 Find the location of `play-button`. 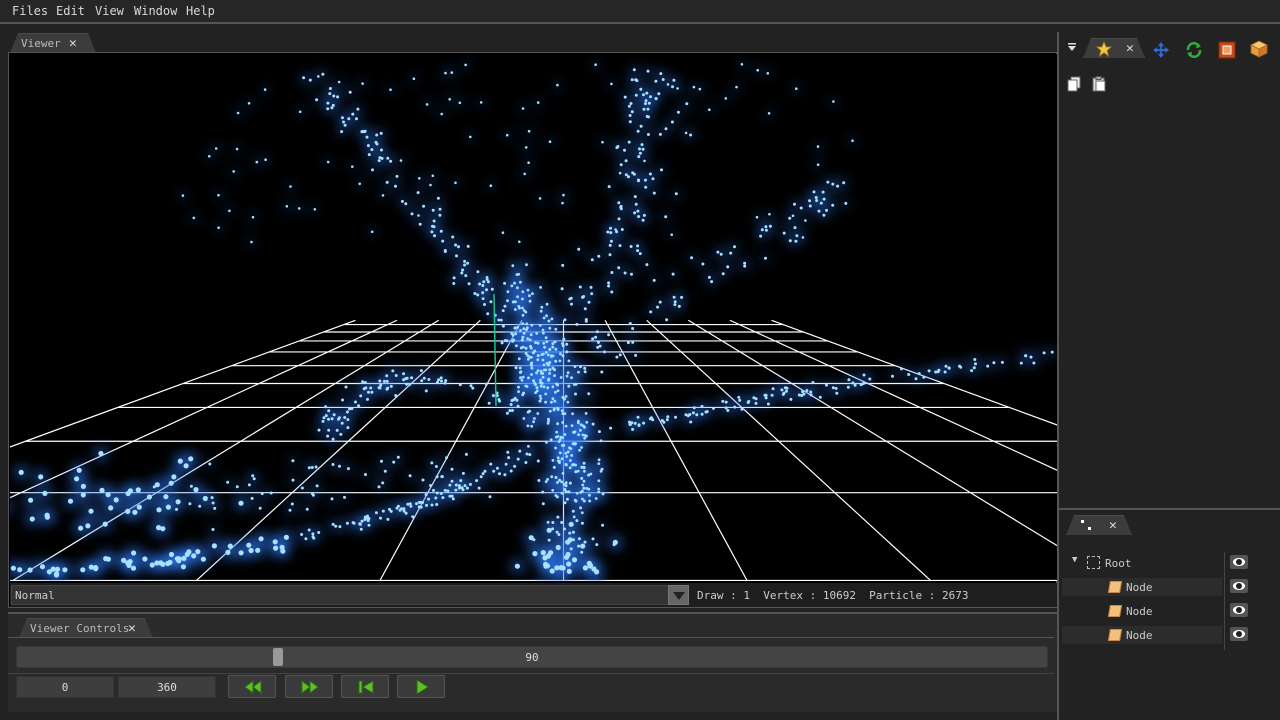

play-button is located at coordinates (421, 686).